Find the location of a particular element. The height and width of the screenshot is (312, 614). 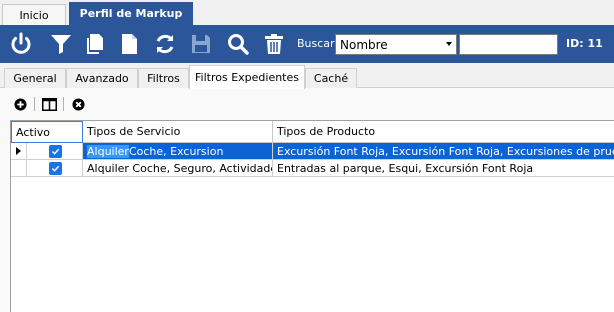

tab-filtros: Filtros is located at coordinates (163, 78).